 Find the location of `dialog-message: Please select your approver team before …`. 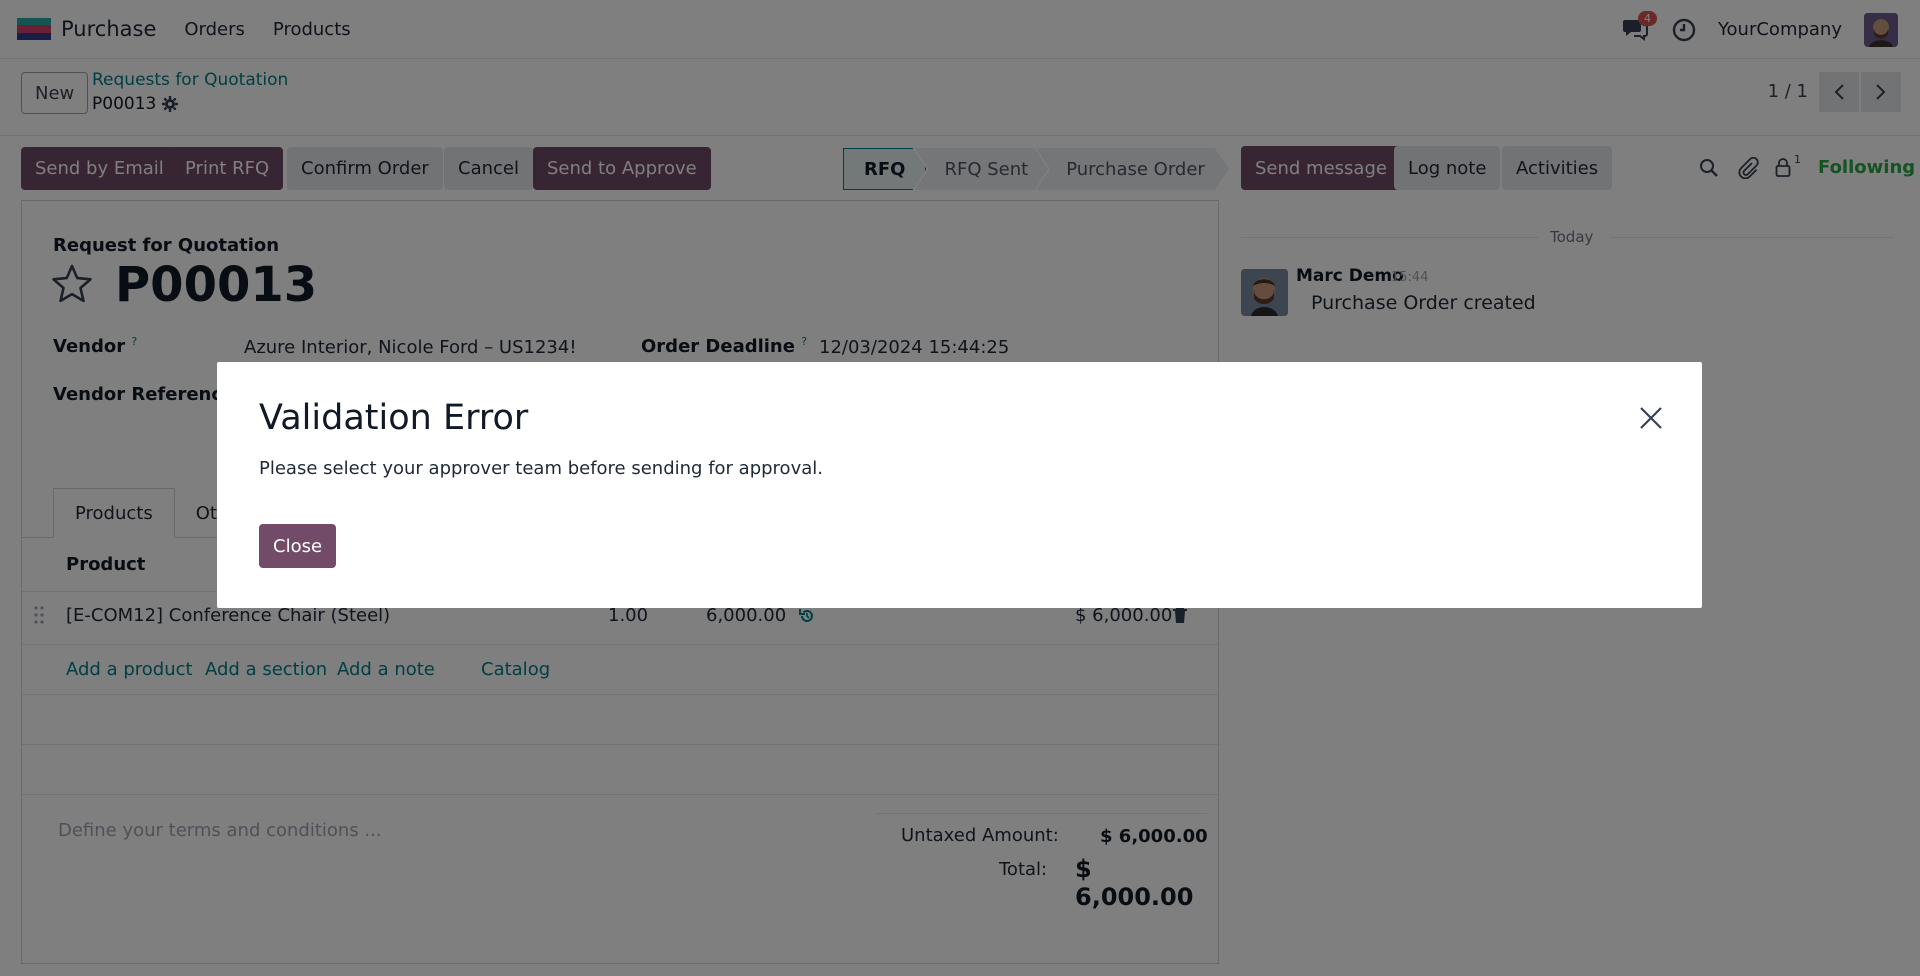

dialog-message: Please select your approver team before … is located at coordinates (541, 468).